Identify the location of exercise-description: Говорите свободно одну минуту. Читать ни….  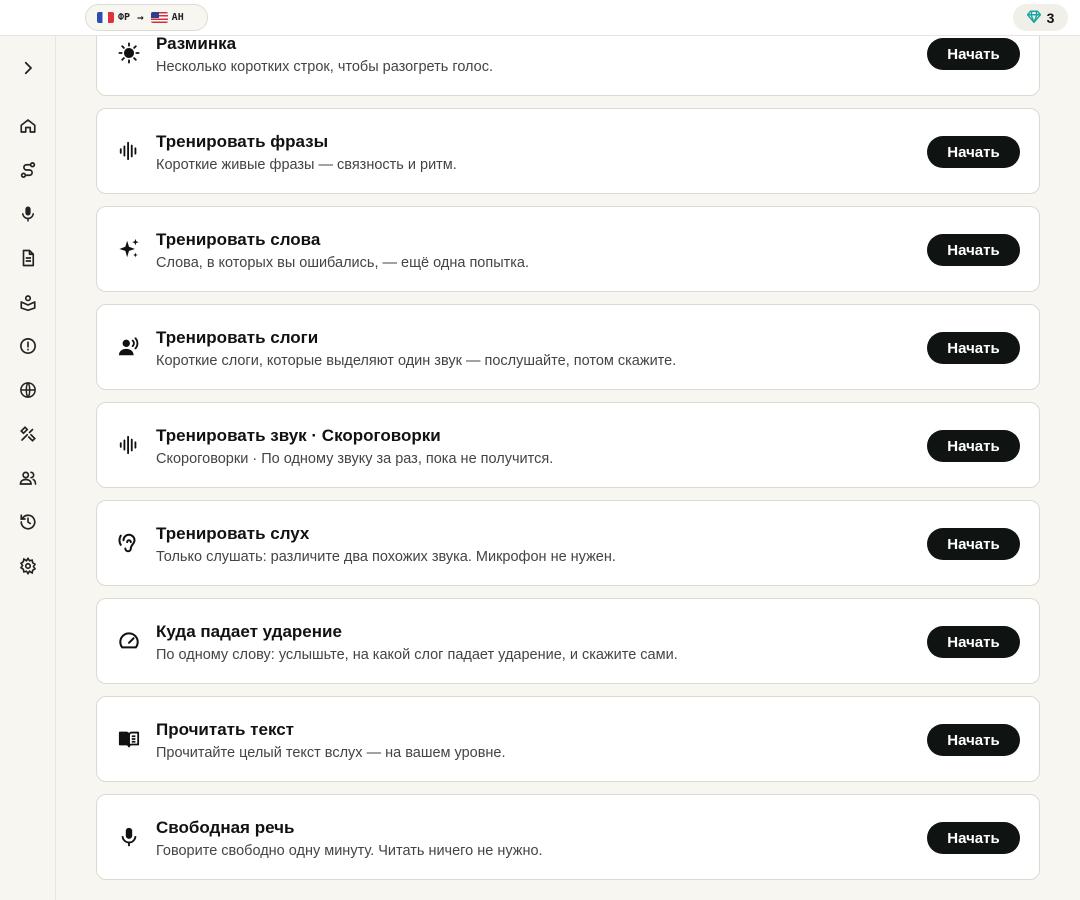
(349, 851).